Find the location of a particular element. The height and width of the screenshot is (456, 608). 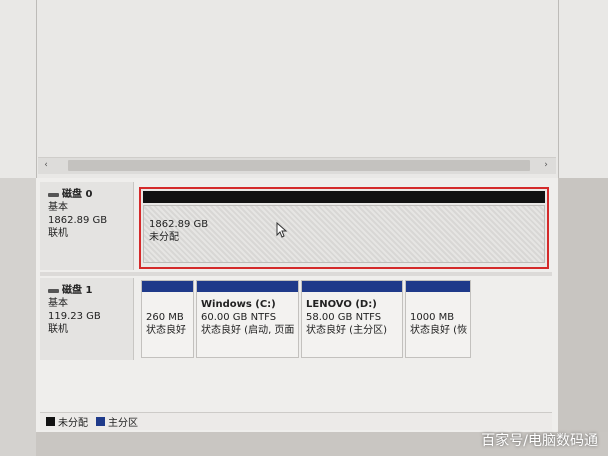

unallocated-state: 未分配 is located at coordinates (164, 237).